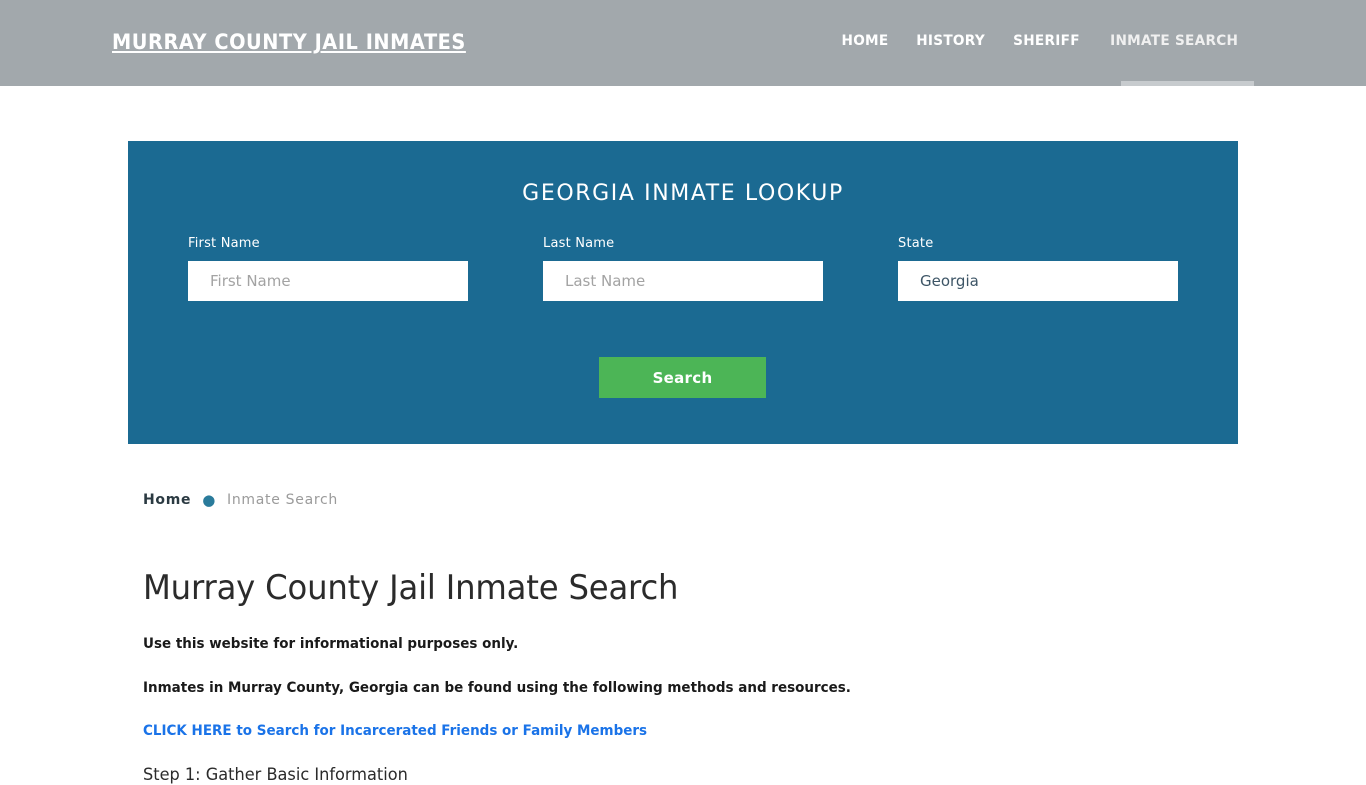  What do you see at coordinates (411, 588) in the screenshot?
I see `page-title: Murray County Jail Inmate Search` at bounding box center [411, 588].